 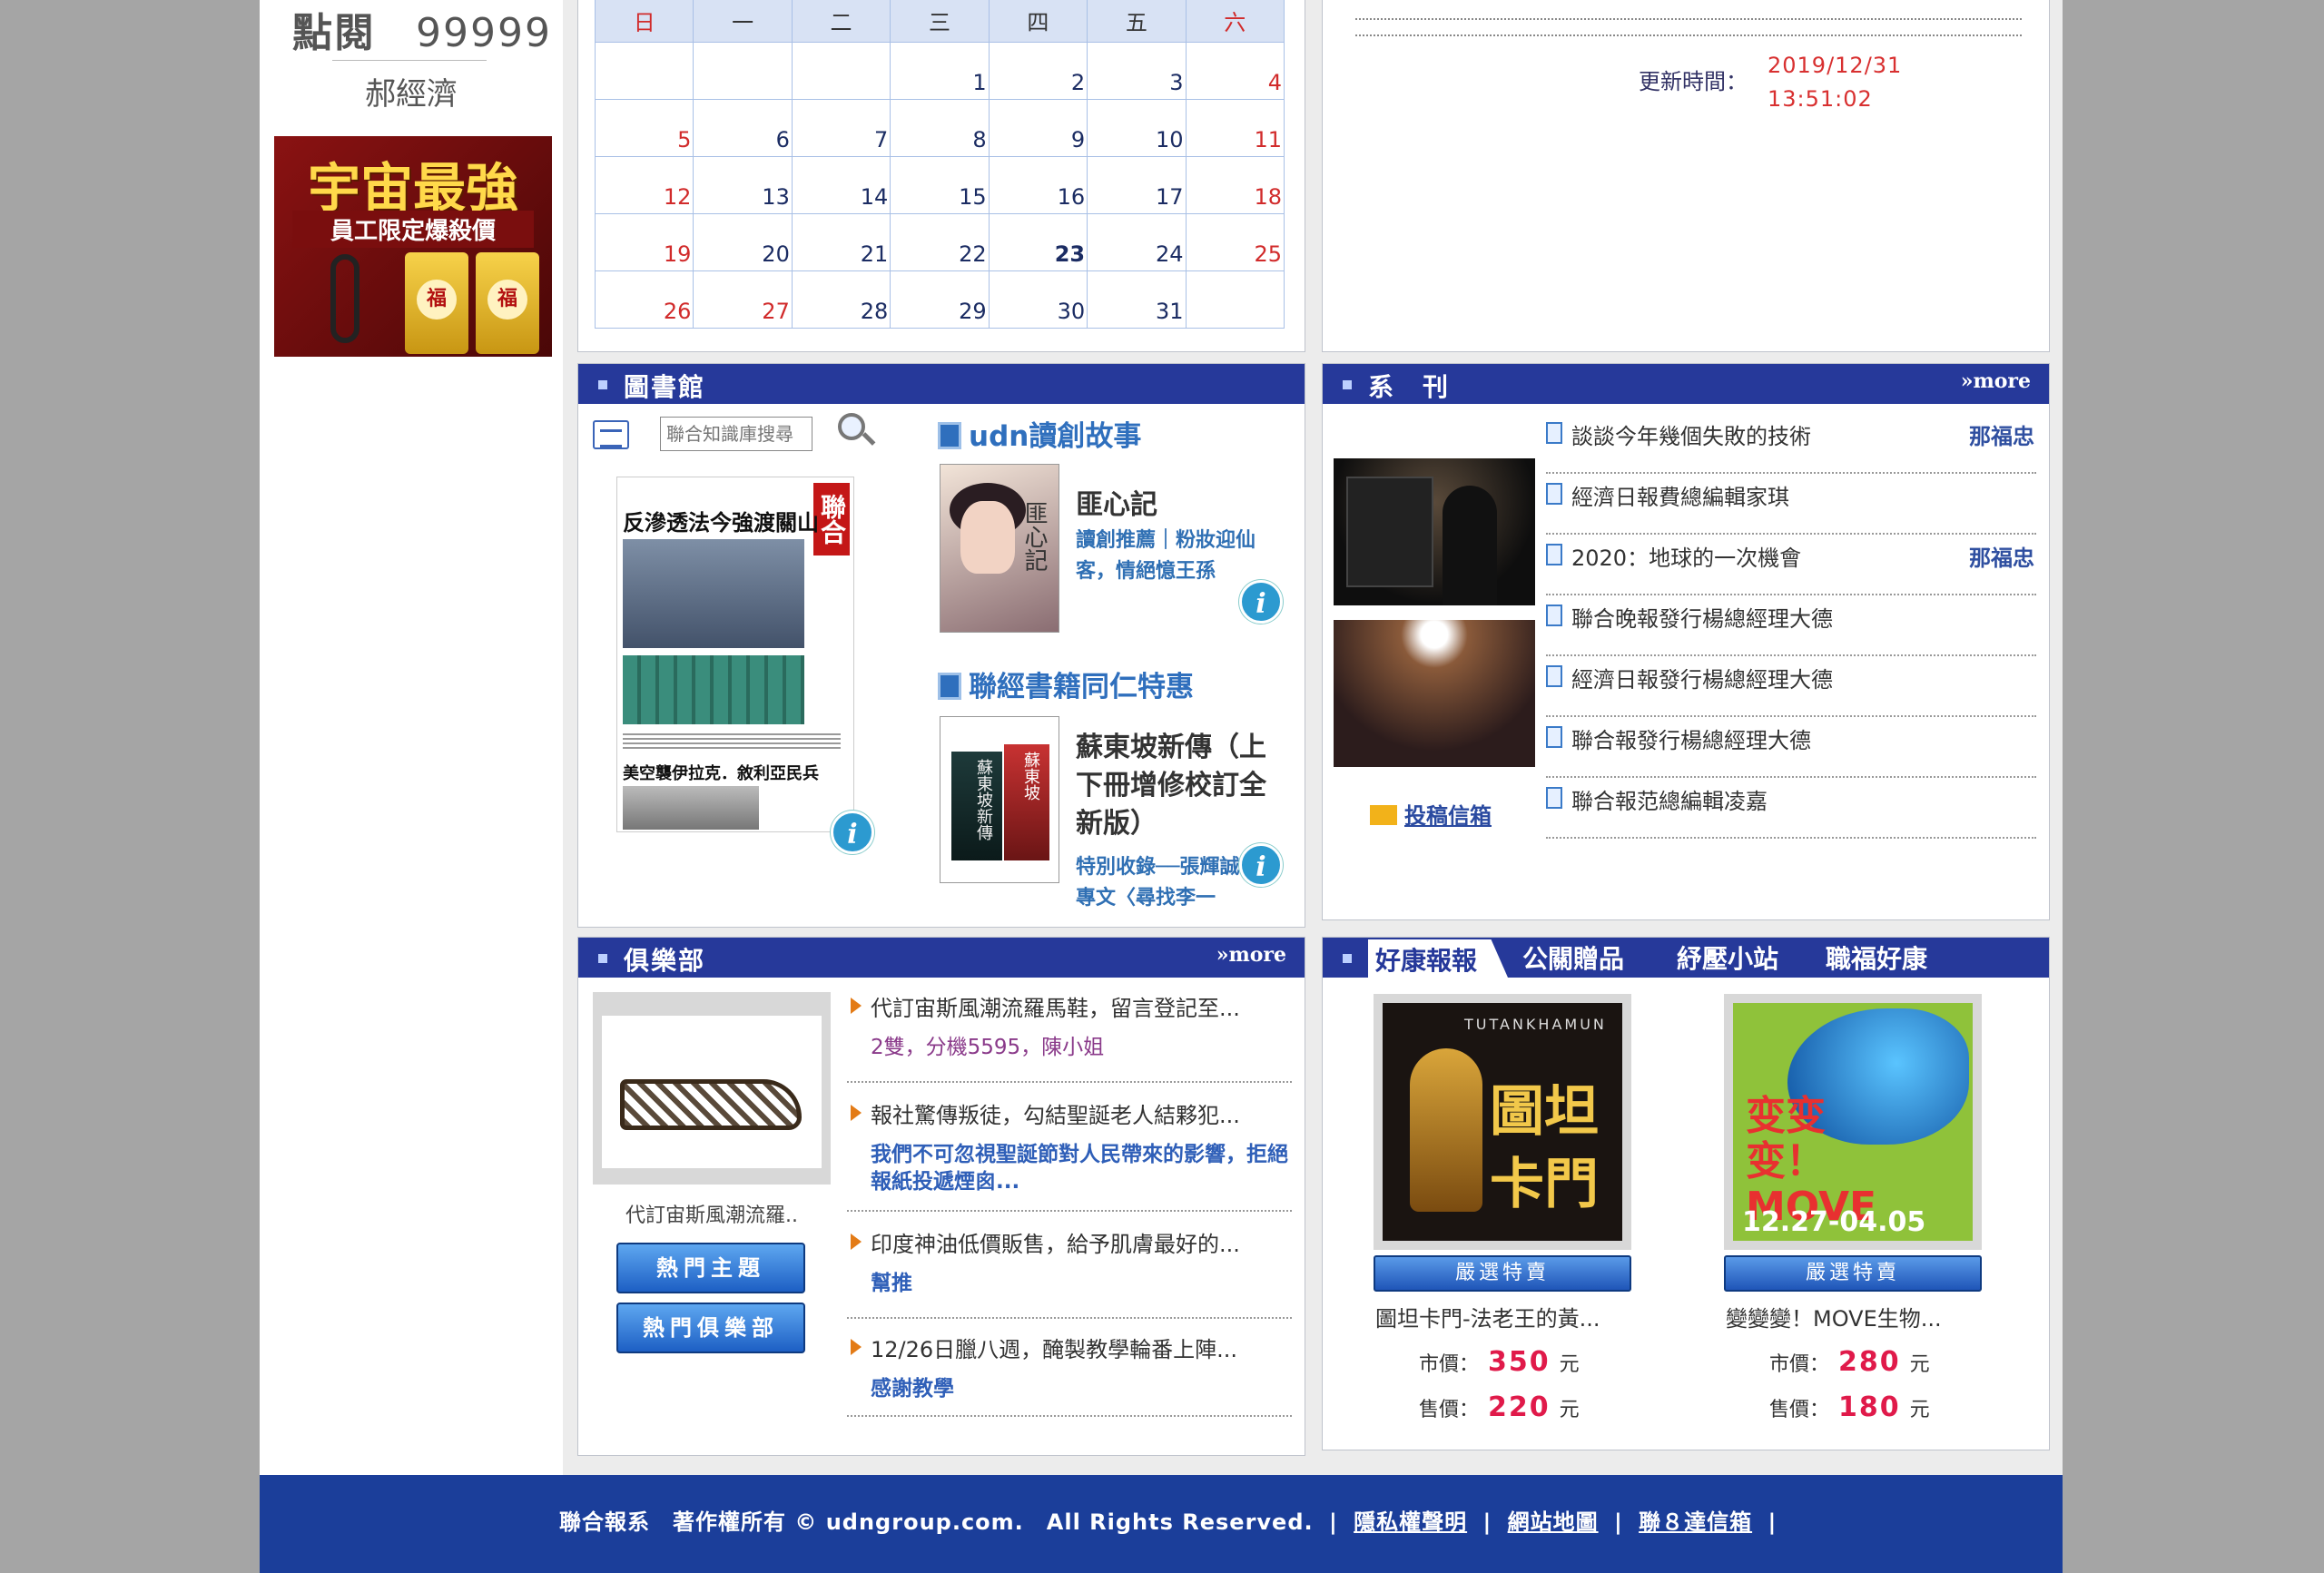 I want to click on calendar-day: 30, so click(x=1038, y=299).